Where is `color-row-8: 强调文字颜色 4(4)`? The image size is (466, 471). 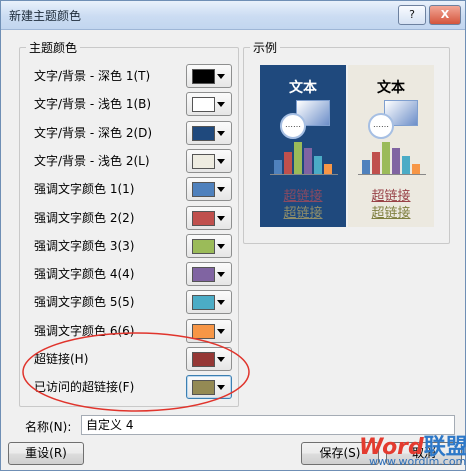 color-row-8: 强调文字颜色 4(4) is located at coordinates (134, 274).